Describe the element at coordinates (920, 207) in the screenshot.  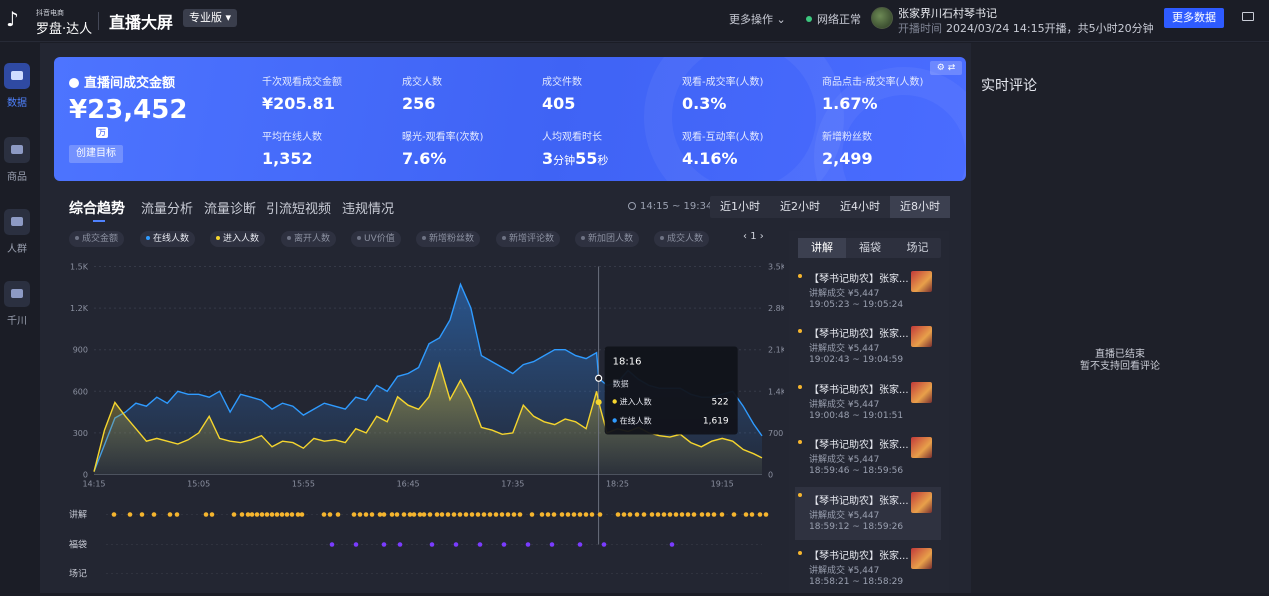
I see `period-8h: 近8小时` at that location.